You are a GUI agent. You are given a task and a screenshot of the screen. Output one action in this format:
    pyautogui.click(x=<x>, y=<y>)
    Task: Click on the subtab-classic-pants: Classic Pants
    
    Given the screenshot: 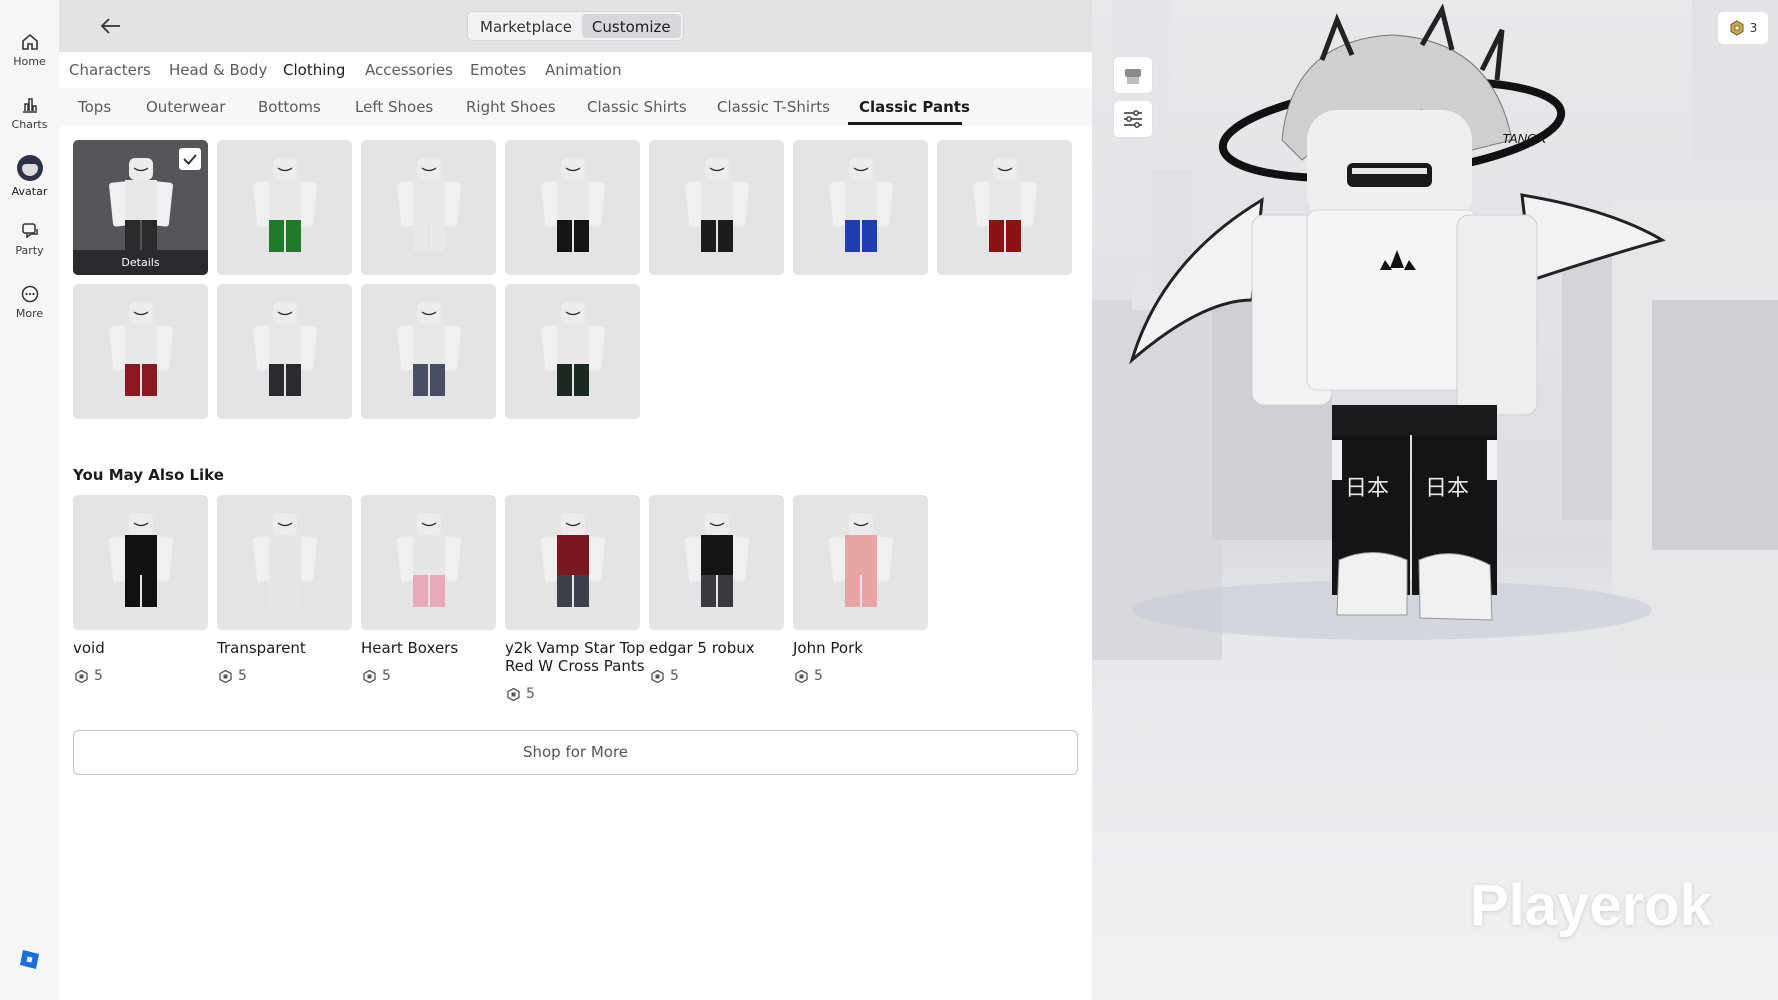 What is the action you would take?
    pyautogui.click(x=914, y=107)
    